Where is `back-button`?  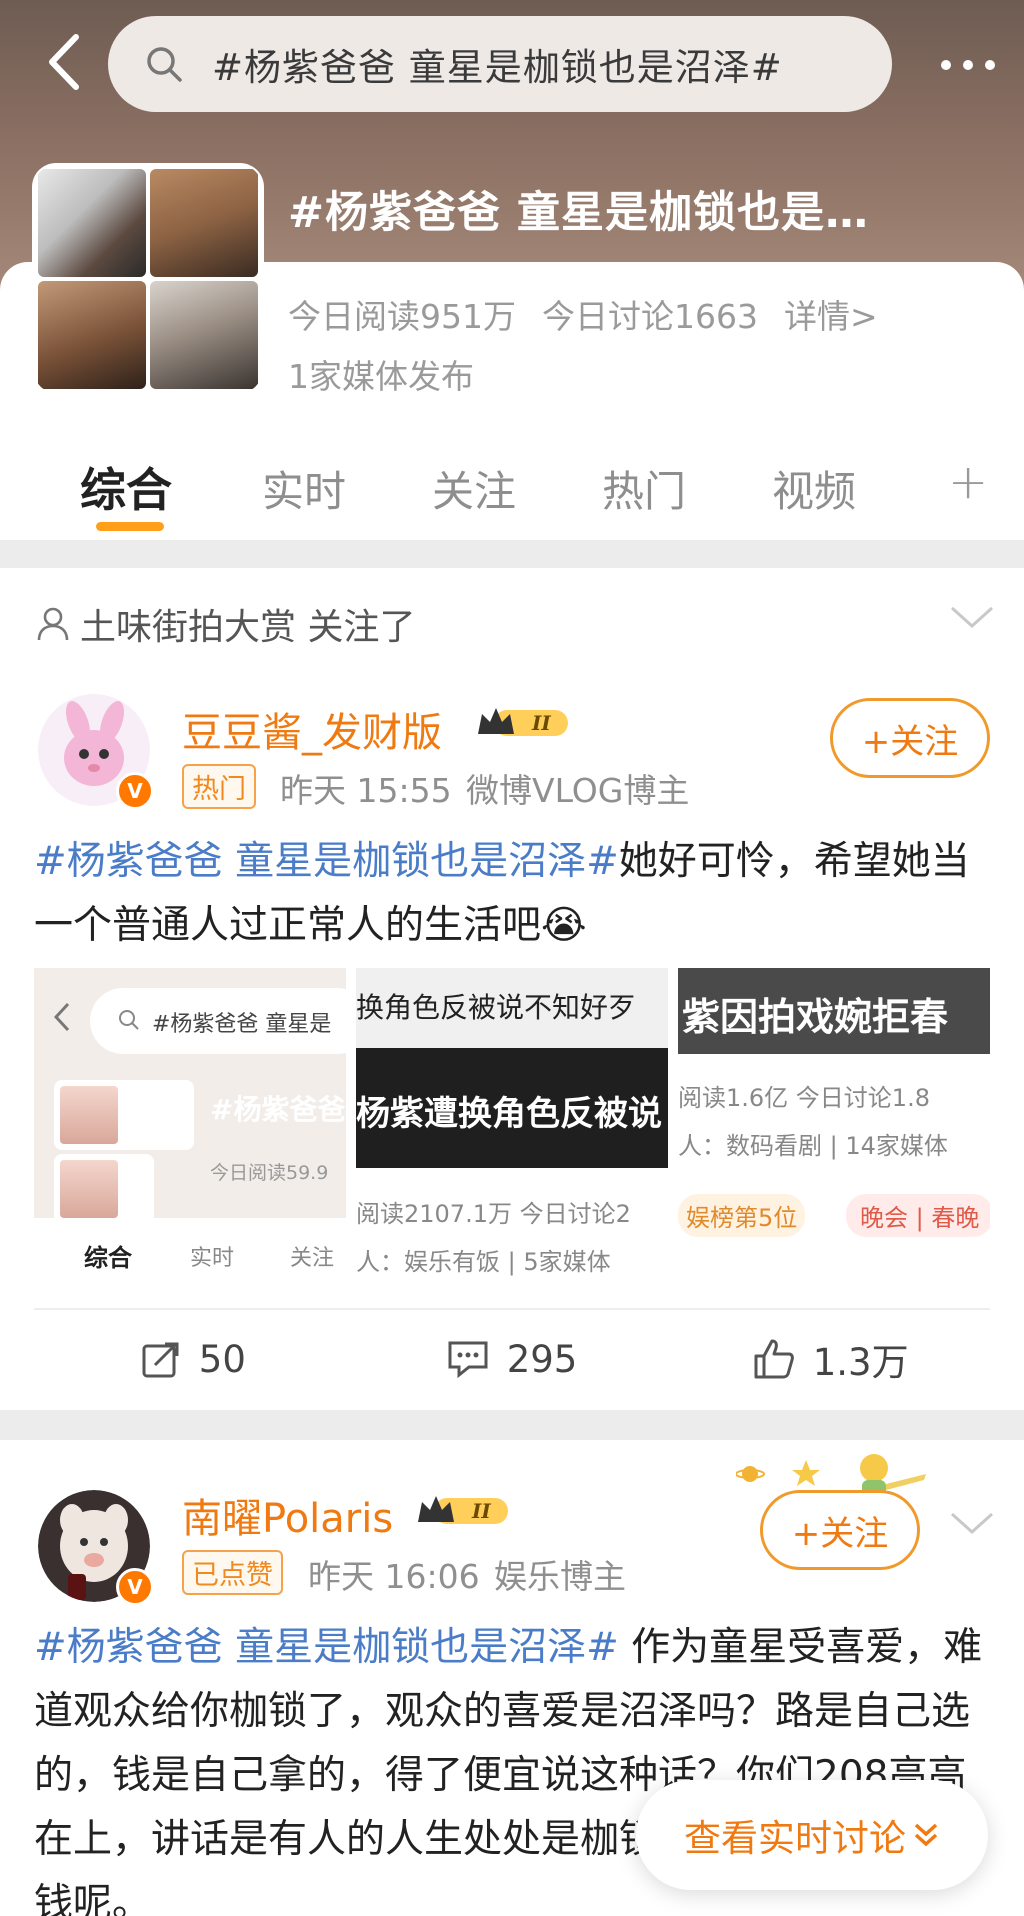 back-button is located at coordinates (63, 62).